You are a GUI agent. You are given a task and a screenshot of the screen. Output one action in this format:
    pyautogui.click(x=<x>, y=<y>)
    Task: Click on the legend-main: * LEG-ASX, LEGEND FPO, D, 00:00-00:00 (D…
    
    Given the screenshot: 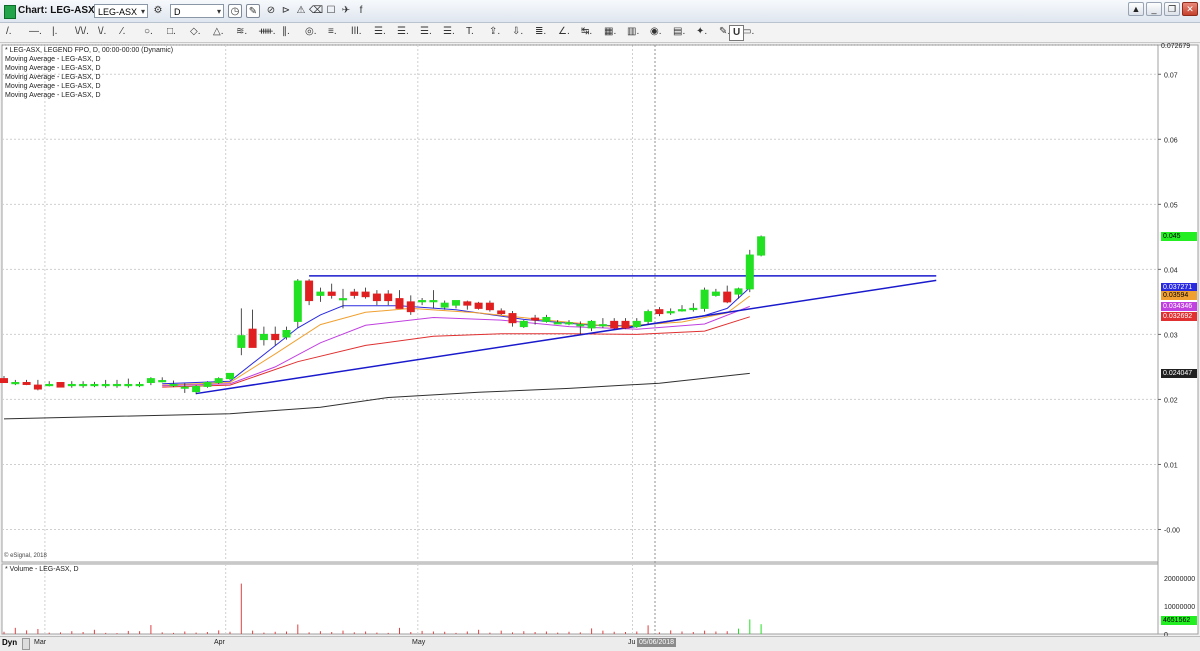 What is the action you would take?
    pyautogui.click(x=89, y=50)
    